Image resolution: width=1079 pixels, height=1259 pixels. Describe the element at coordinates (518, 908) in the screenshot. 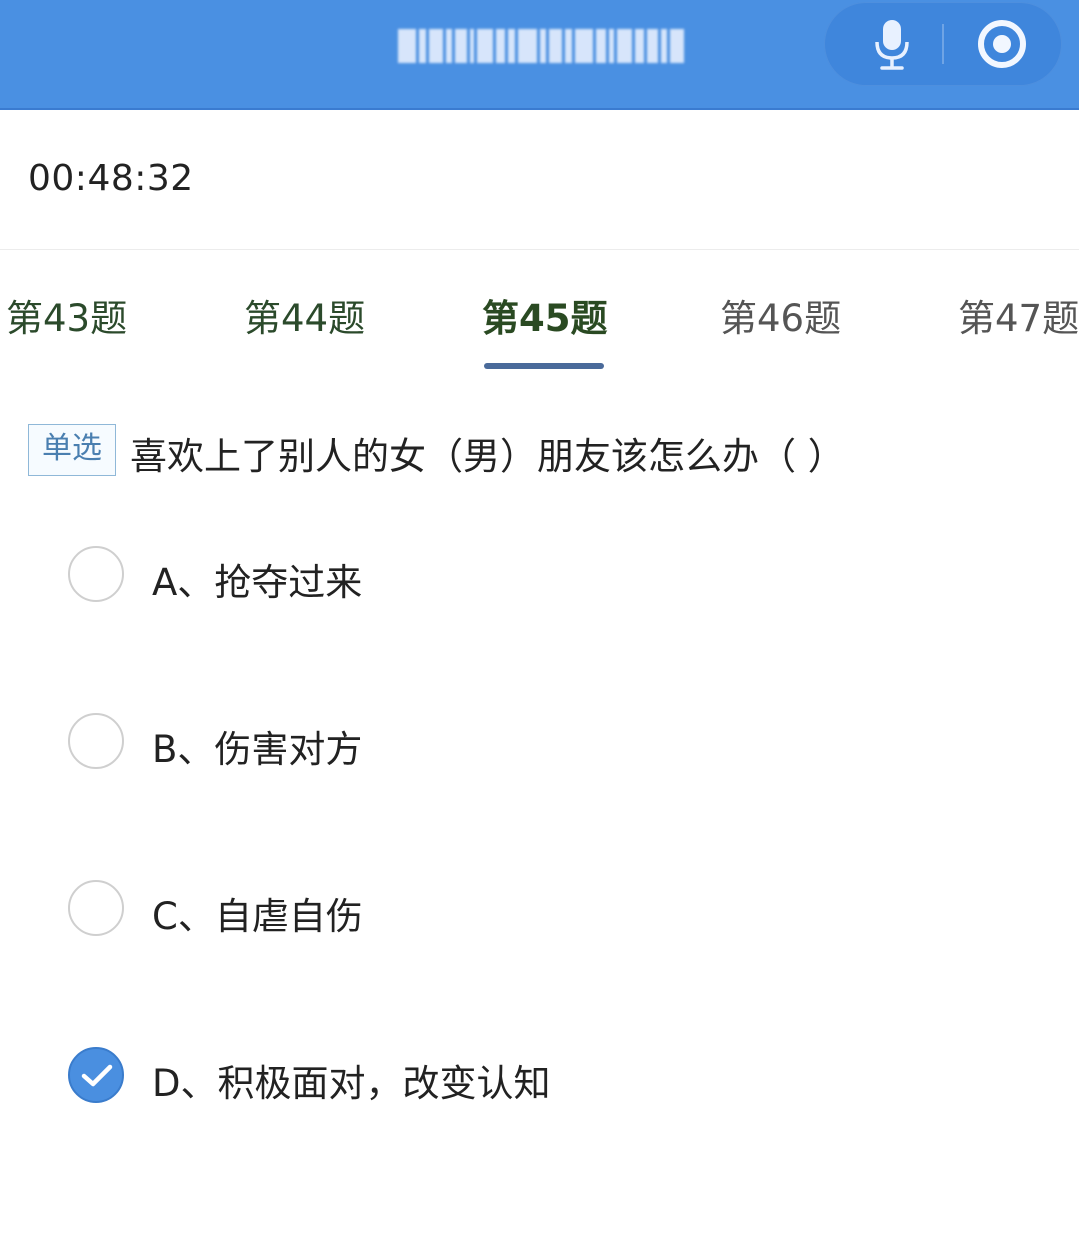

I see `option-c: C、自虐自伤` at that location.